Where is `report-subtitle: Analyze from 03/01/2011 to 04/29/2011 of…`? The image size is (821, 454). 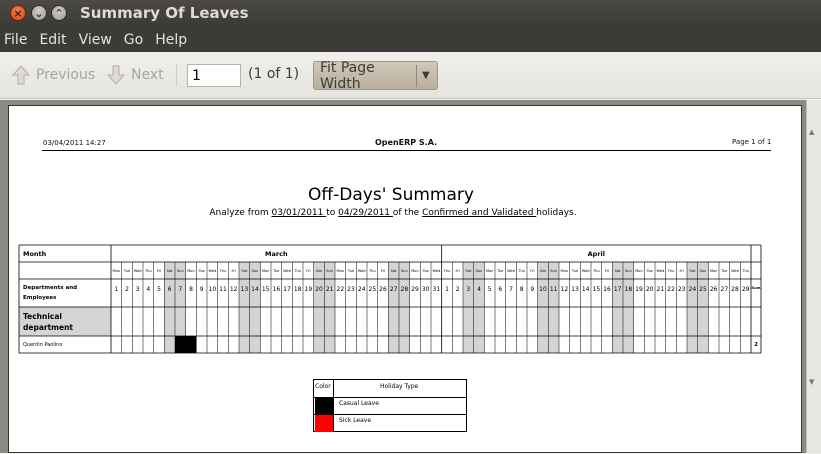 report-subtitle: Analyze from 03/01/2011 to 04/29/2011 of… is located at coordinates (395, 213).